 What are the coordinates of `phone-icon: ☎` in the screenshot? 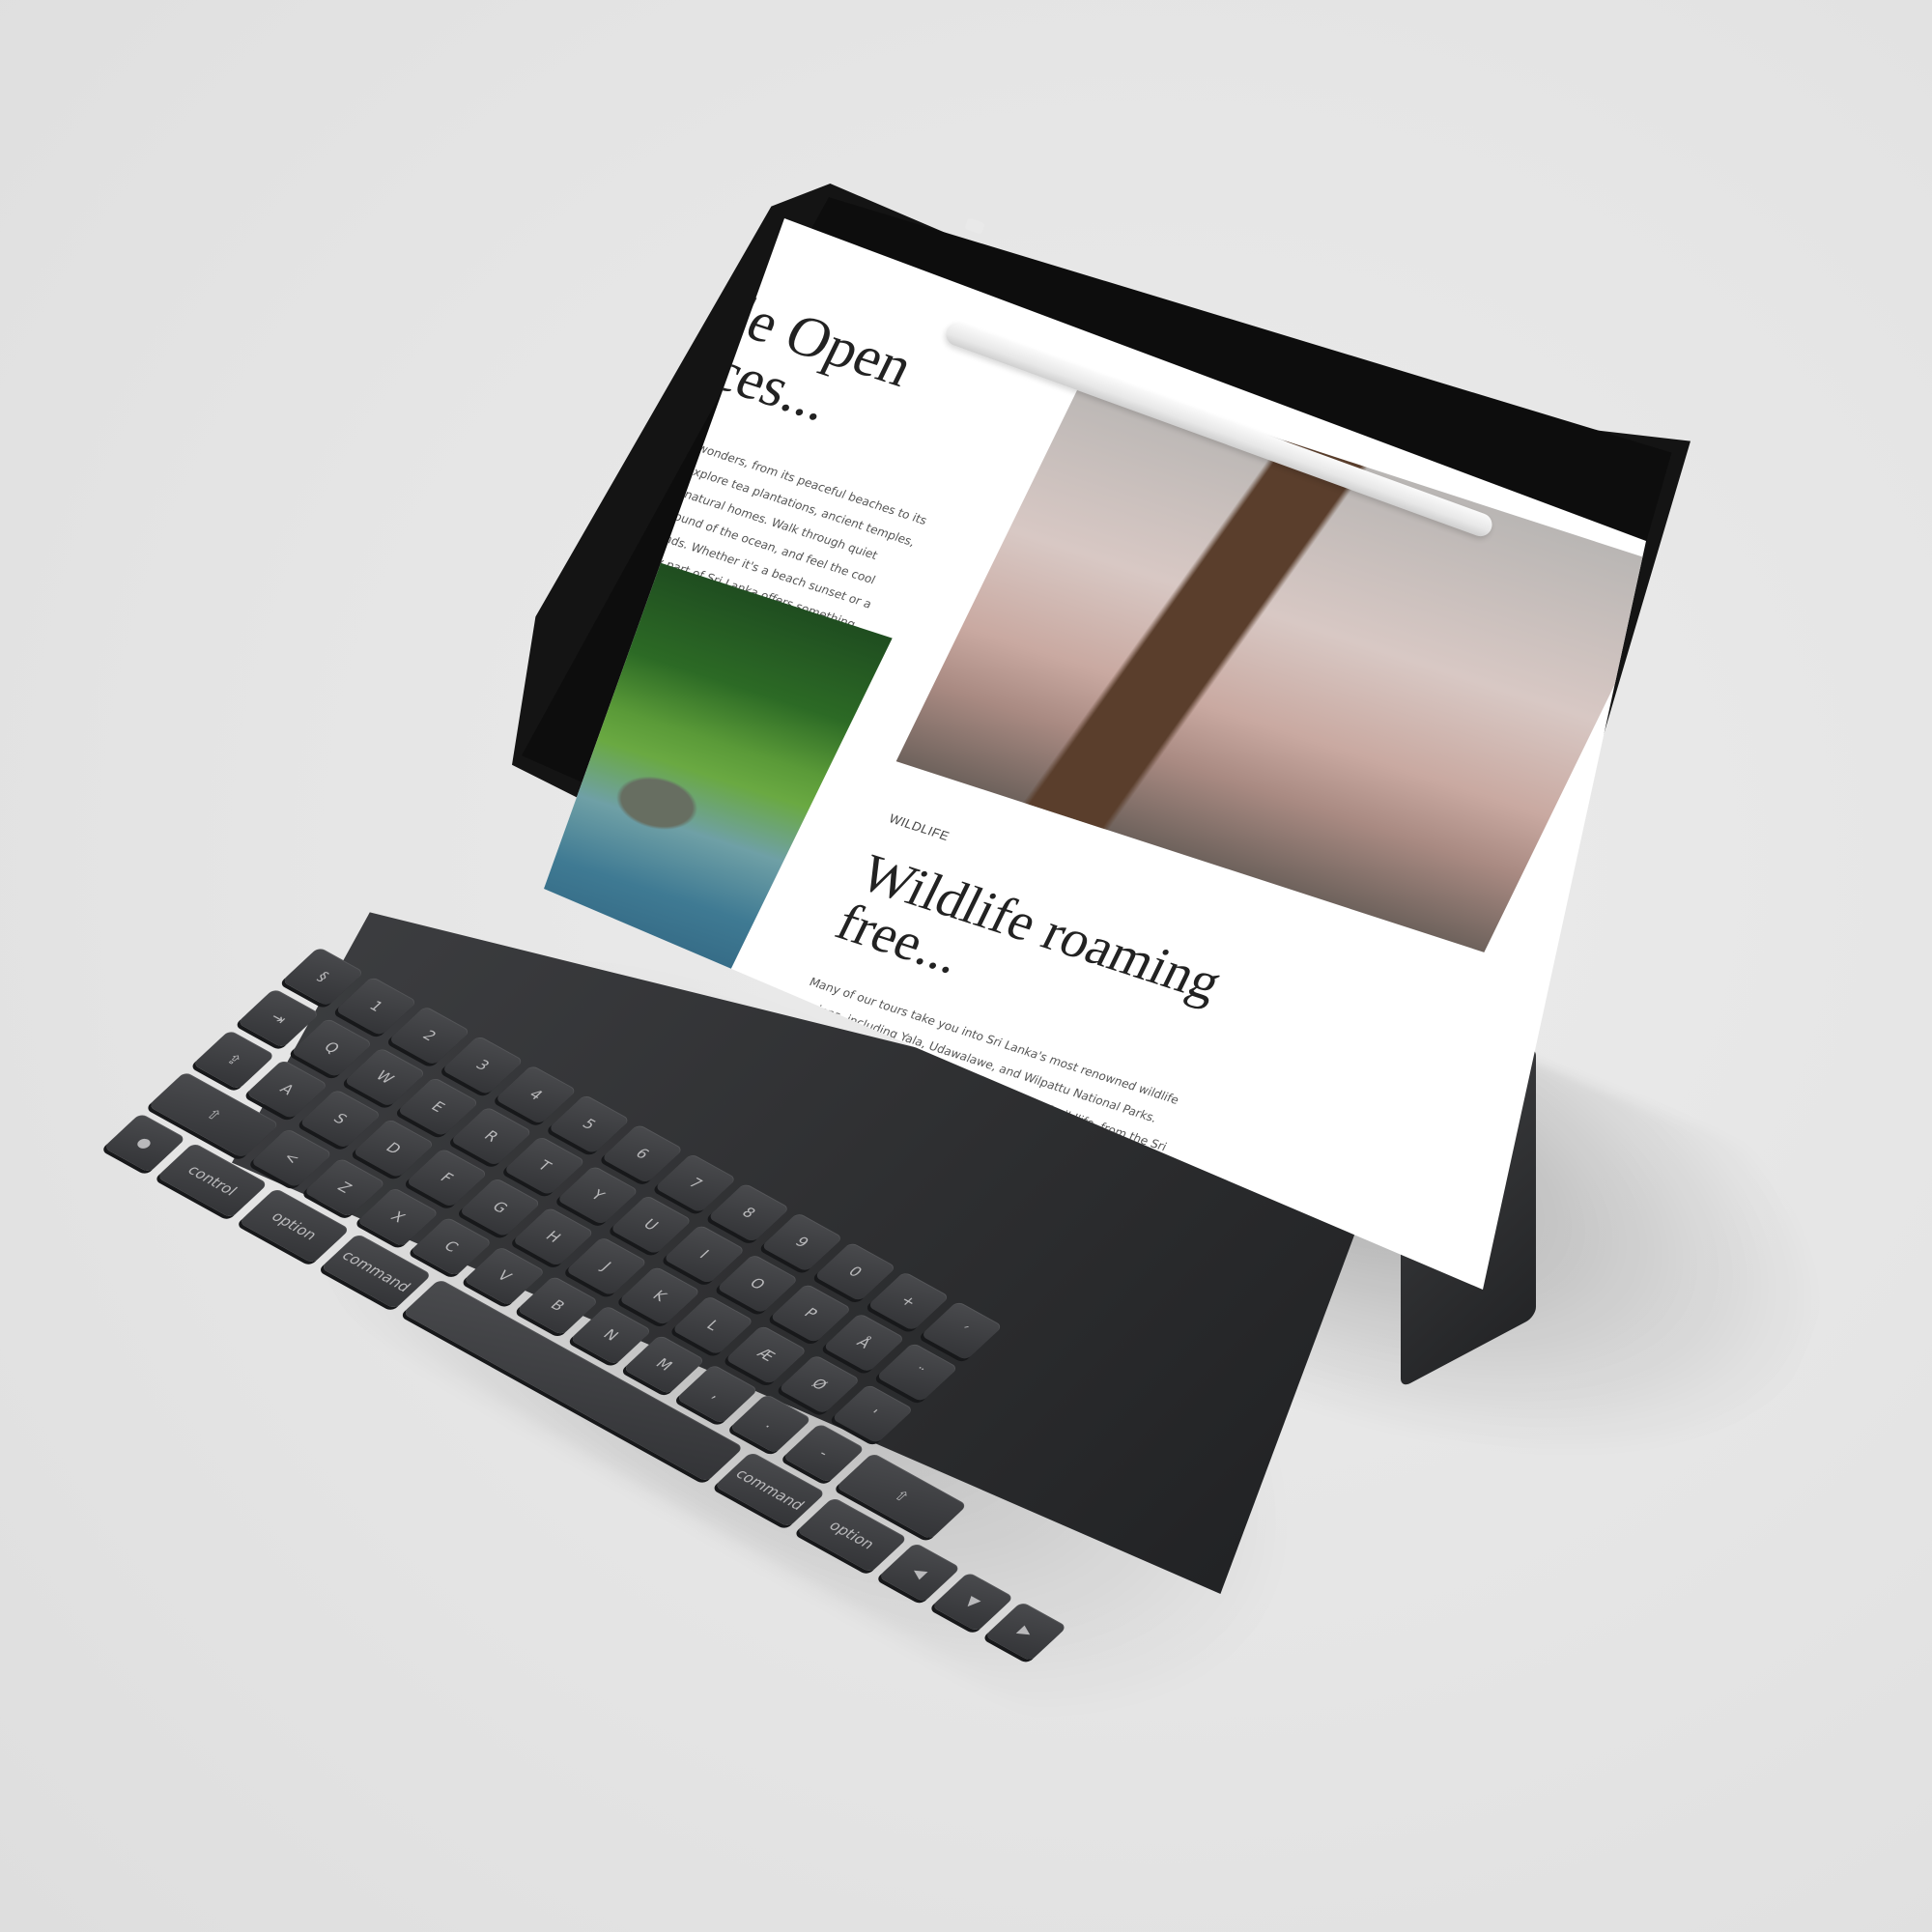 It's located at (901, 1246).